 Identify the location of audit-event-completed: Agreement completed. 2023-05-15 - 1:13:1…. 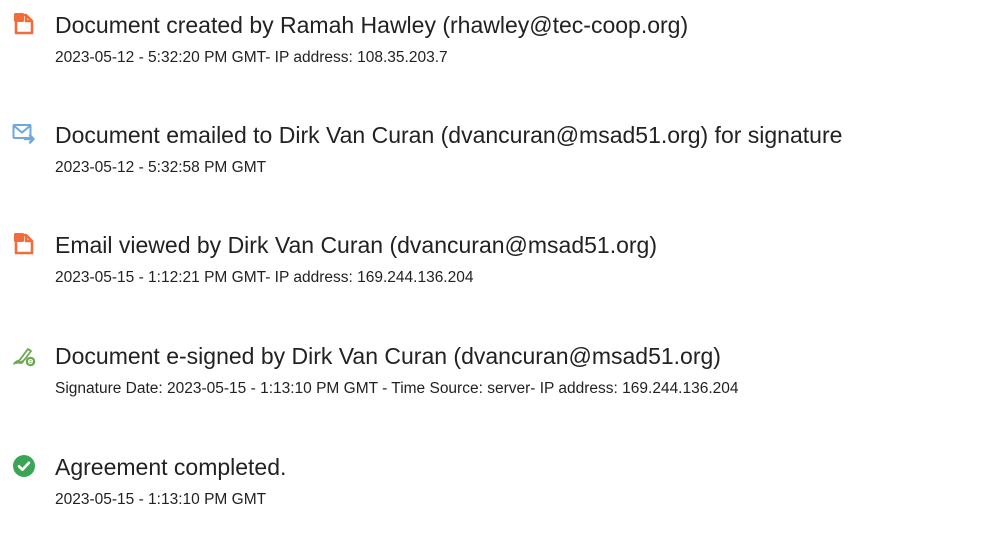
(500, 494).